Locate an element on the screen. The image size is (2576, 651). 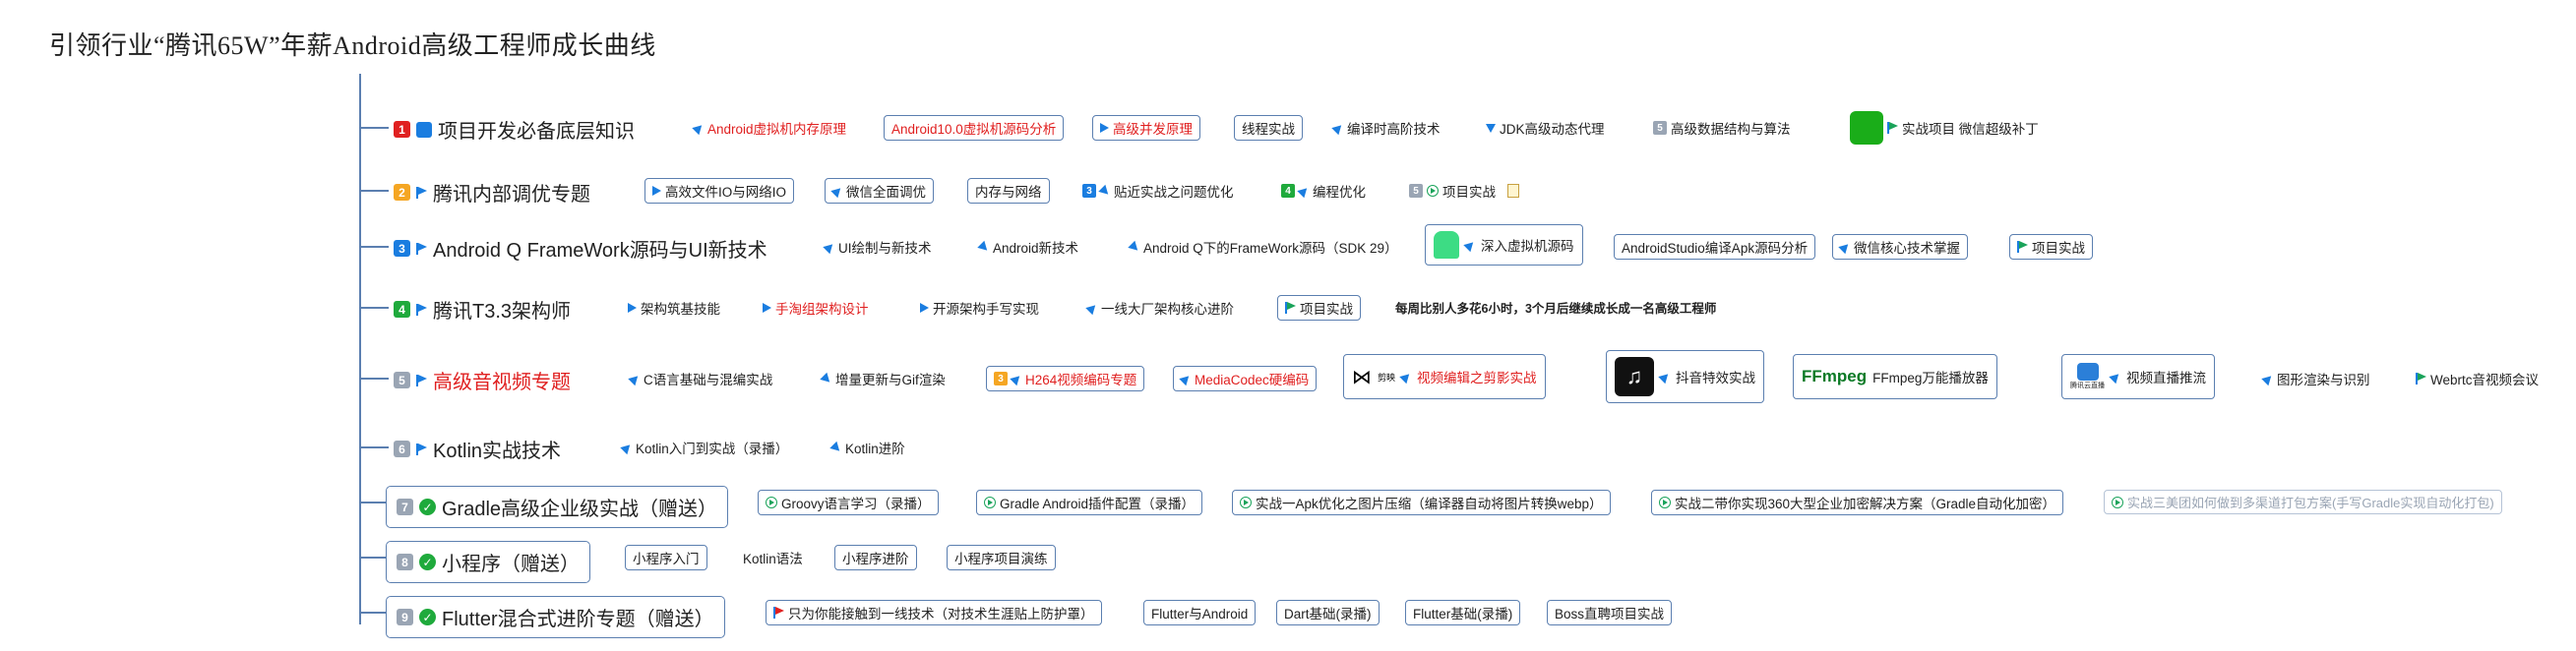
item-5-8: 腾讯云直播 视频直播推流 is located at coordinates (2138, 376).